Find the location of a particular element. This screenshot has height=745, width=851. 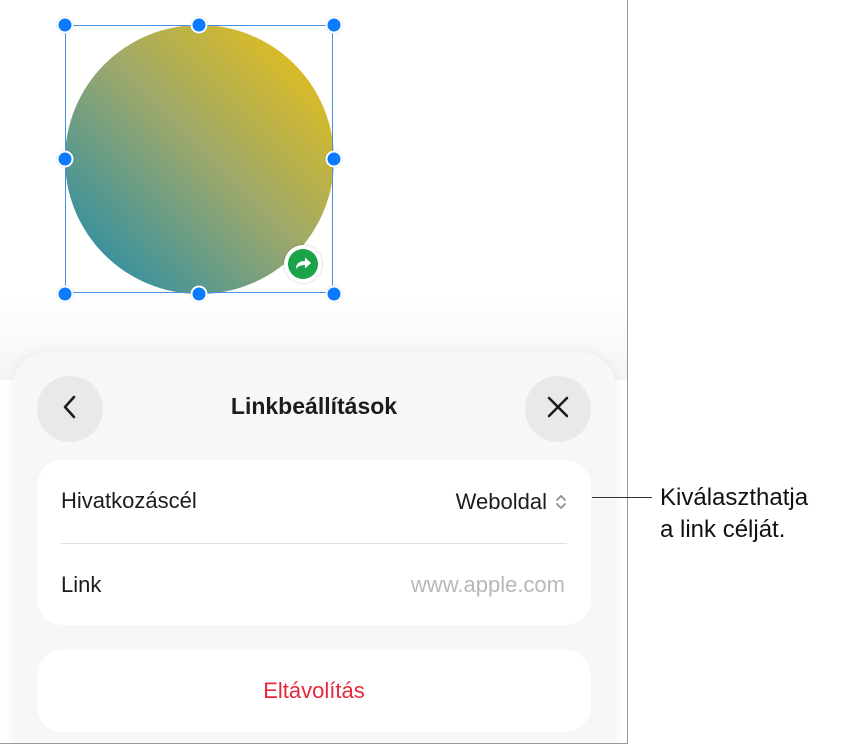

remove-link-button: Eltávolítás is located at coordinates (314, 691).